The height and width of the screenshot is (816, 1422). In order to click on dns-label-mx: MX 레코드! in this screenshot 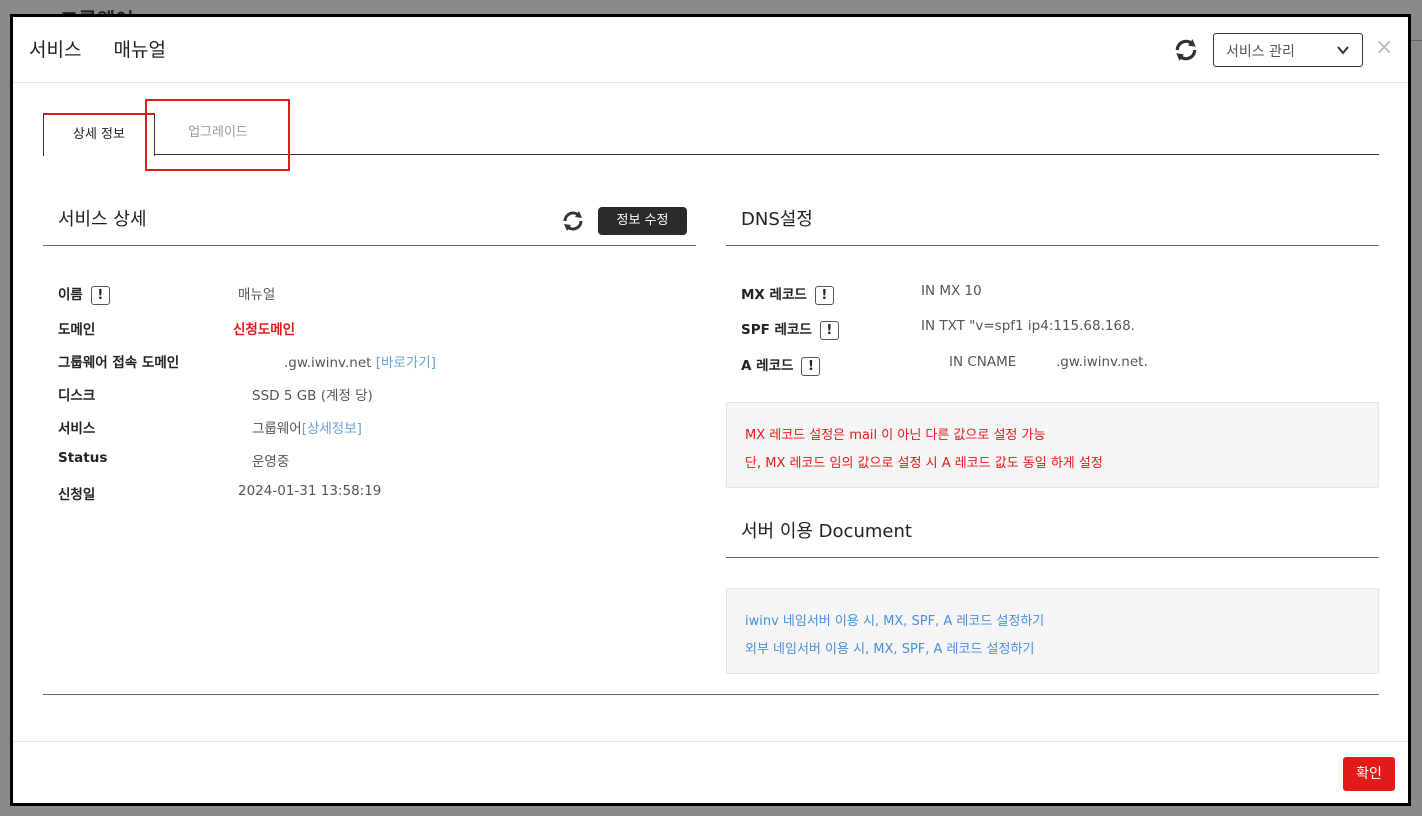, I will do `click(787, 294)`.